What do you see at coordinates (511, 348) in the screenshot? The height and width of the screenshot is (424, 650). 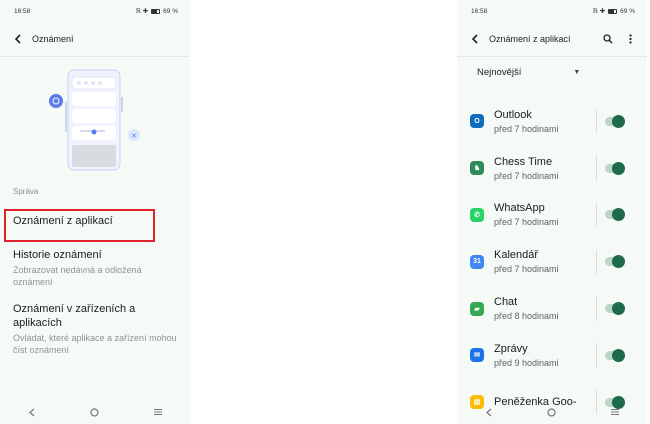 I see `app-name: Zprávy` at bounding box center [511, 348].